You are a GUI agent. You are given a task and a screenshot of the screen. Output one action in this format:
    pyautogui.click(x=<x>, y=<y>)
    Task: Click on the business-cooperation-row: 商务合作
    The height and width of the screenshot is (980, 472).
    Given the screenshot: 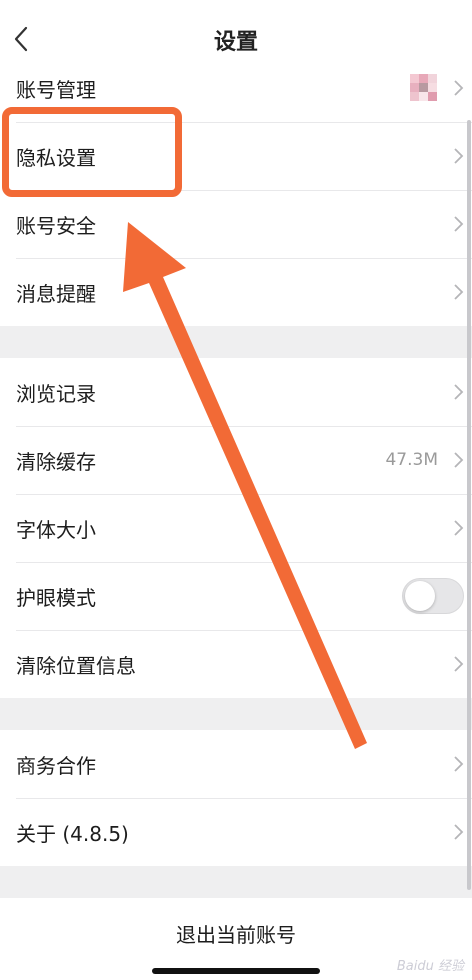 What is the action you would take?
    pyautogui.click(x=236, y=764)
    